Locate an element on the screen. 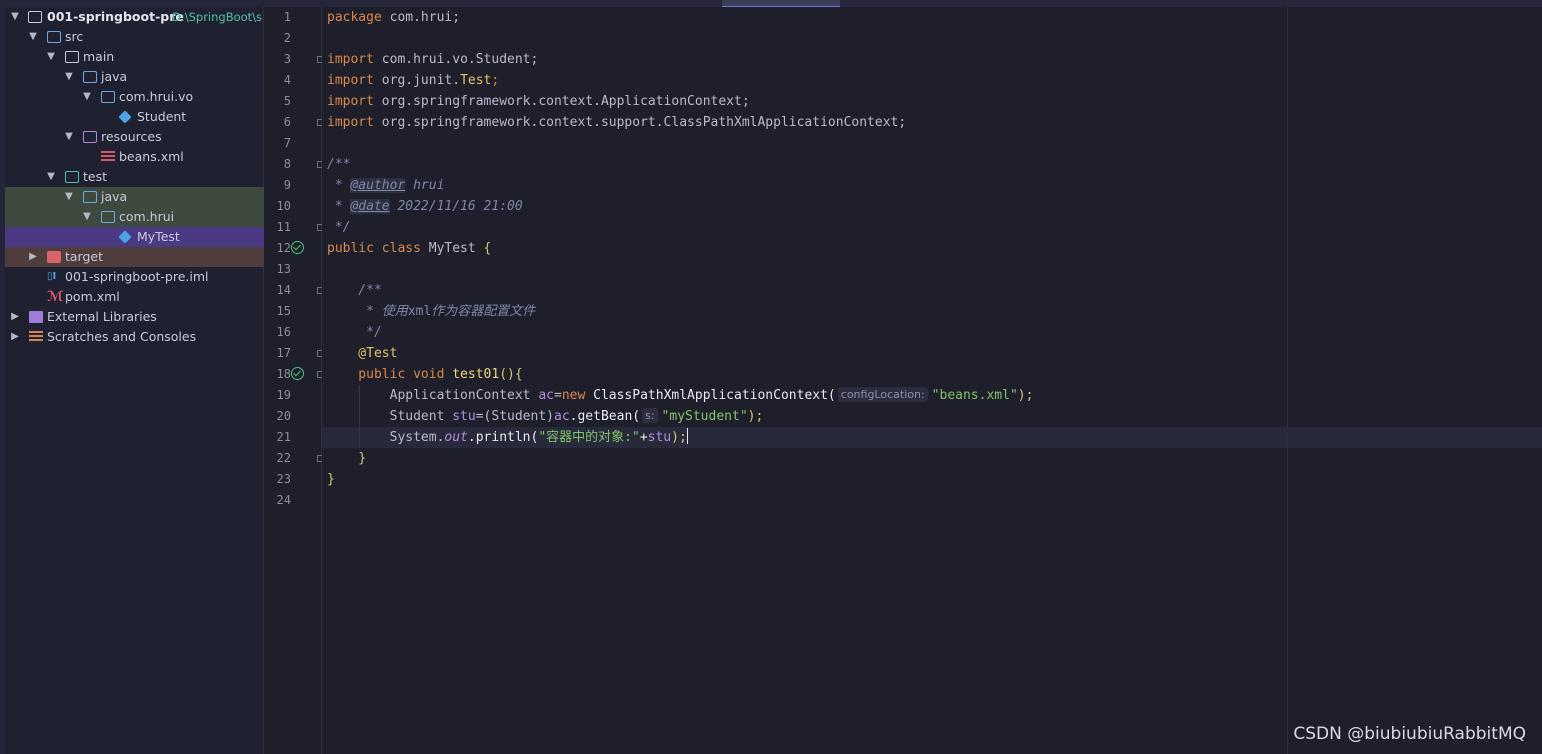  tree-item-java-main: ▼ java is located at coordinates (134, 77).